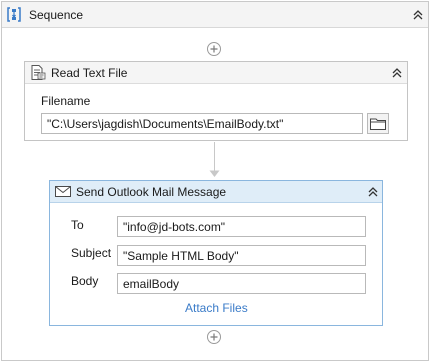 The height and width of the screenshot is (364, 432). What do you see at coordinates (14, 14) in the screenshot?
I see `sequence-icon` at bounding box center [14, 14].